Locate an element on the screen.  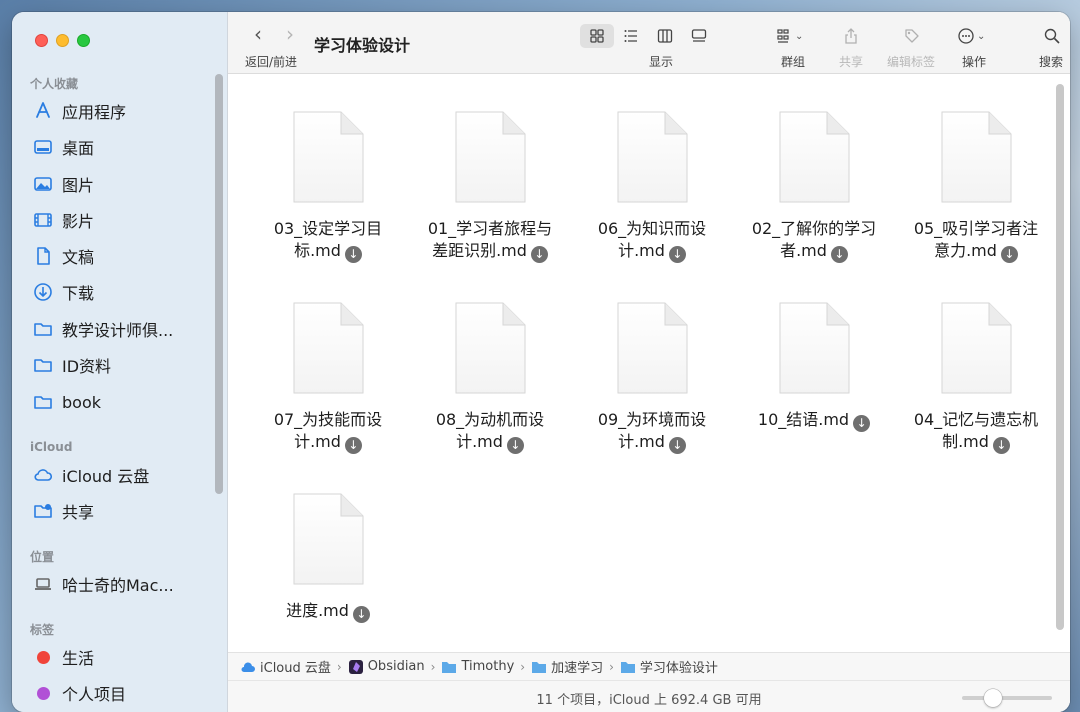
file-item: 10_结语.md ↓ is located at coordinates (814, 366).